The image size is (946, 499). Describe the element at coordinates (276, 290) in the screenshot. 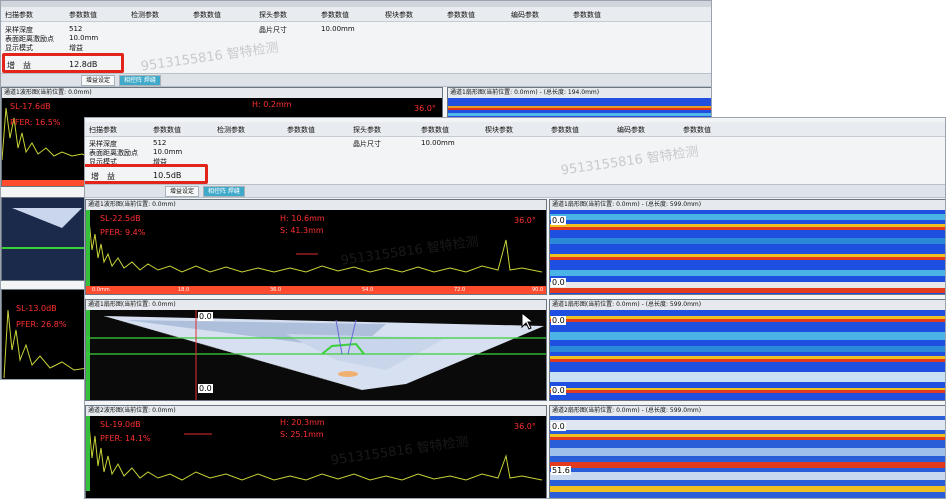

I see `tick-label: 36.0` at that location.